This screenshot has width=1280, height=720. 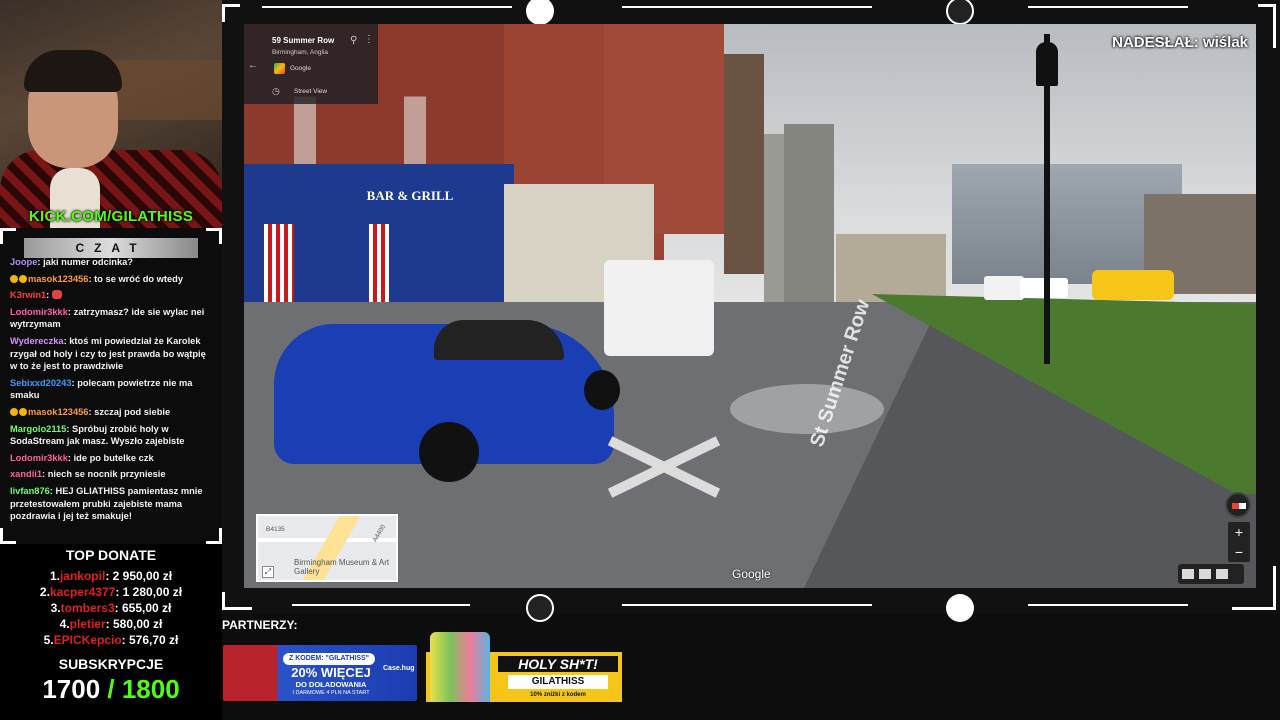 I want to click on expand-map-icon: ⤢, so click(x=268, y=572).